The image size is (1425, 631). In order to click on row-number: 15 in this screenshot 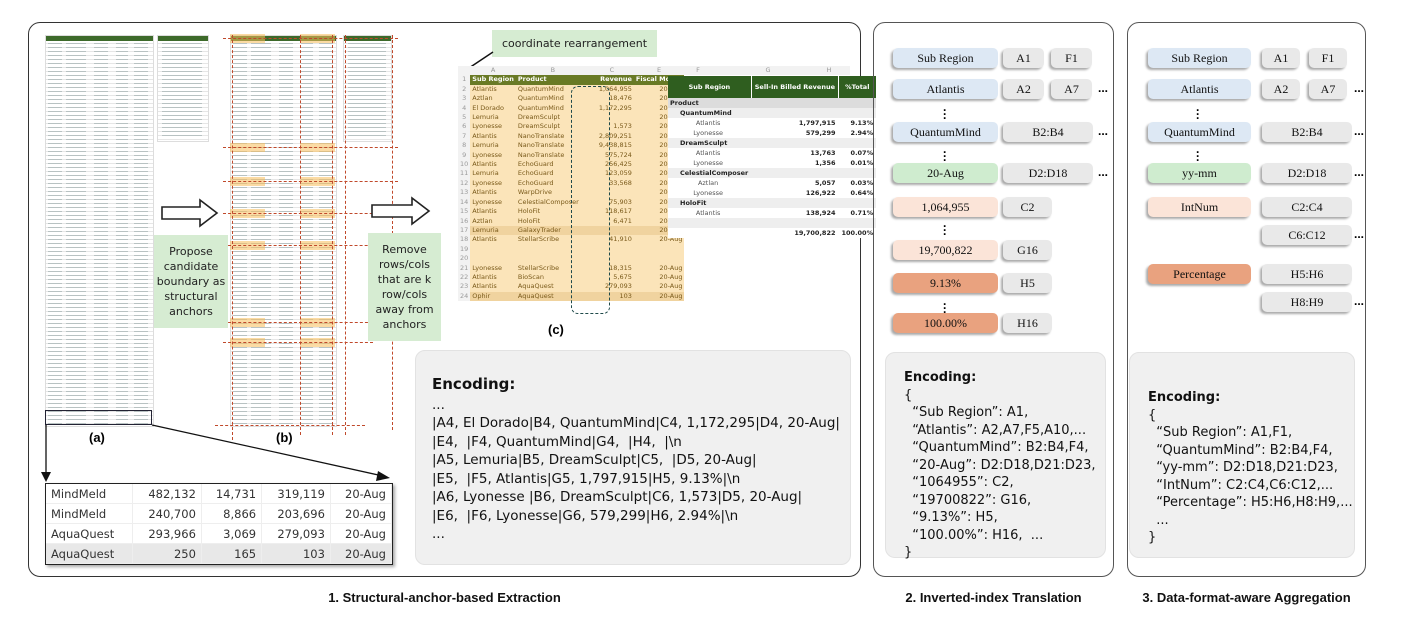, I will do `click(464, 212)`.